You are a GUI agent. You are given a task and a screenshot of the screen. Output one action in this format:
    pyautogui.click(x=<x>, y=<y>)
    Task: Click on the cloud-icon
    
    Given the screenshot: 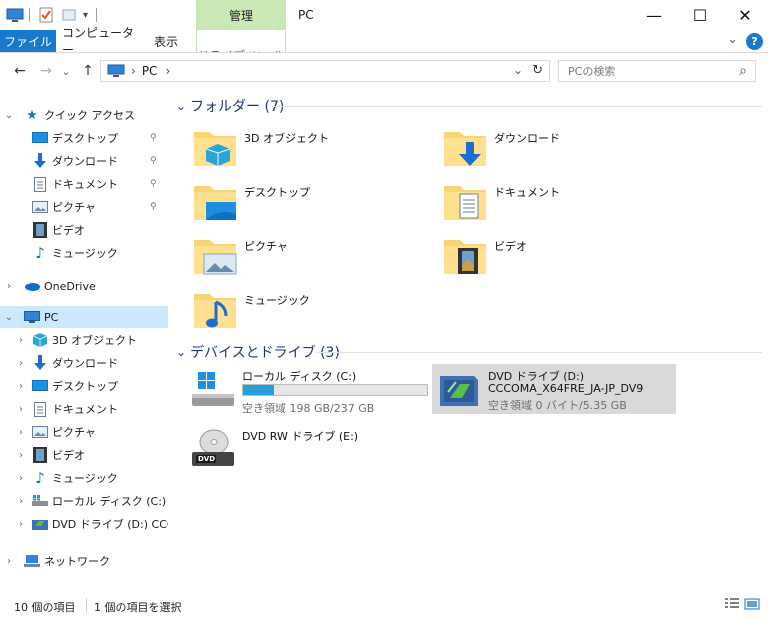 What is the action you would take?
    pyautogui.click(x=32, y=286)
    